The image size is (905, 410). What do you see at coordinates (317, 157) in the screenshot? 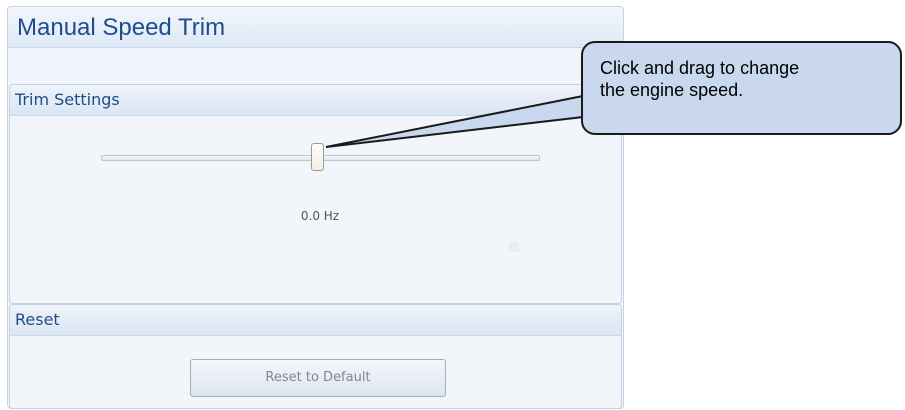
I see `speed-trim-slider-thumb` at bounding box center [317, 157].